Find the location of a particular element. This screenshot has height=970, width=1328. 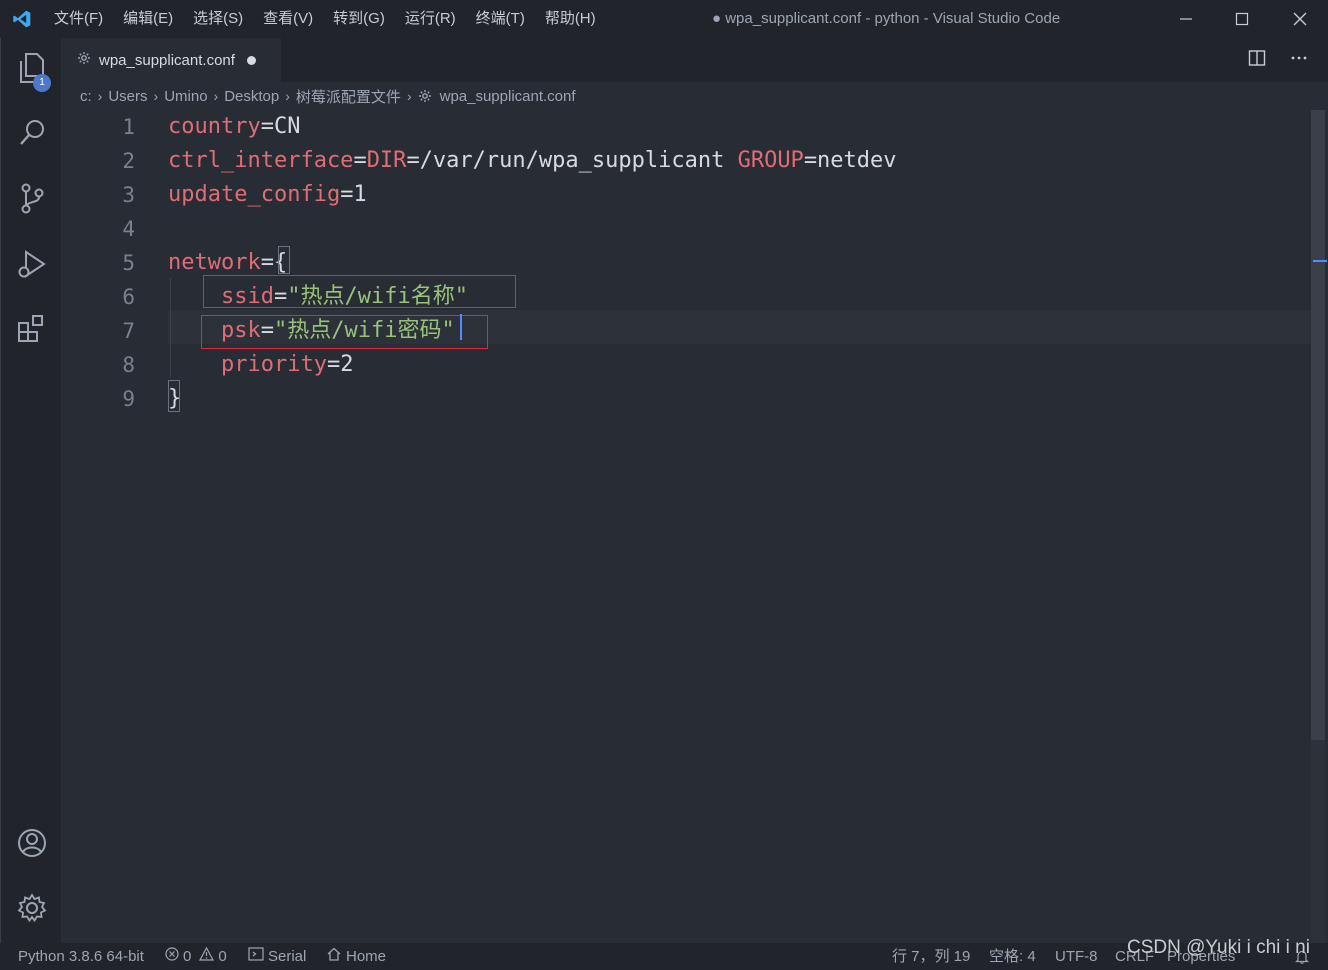

csdn-watermark: CSDN @Yuki i chi i ni is located at coordinates (1218, 947).